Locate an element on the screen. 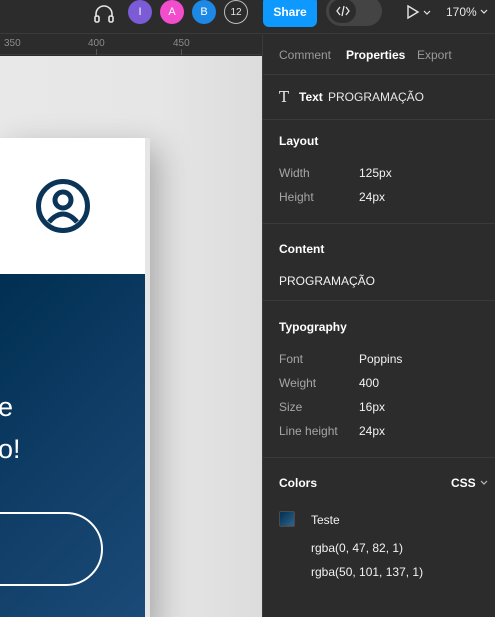  present-button is located at coordinates (419, 12).